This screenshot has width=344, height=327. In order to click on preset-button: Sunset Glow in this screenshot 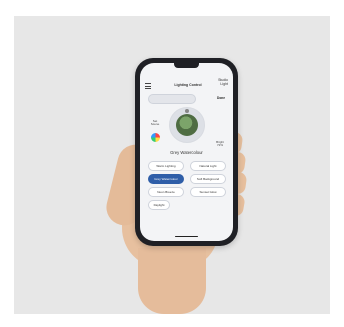, I will do `click(208, 192)`.